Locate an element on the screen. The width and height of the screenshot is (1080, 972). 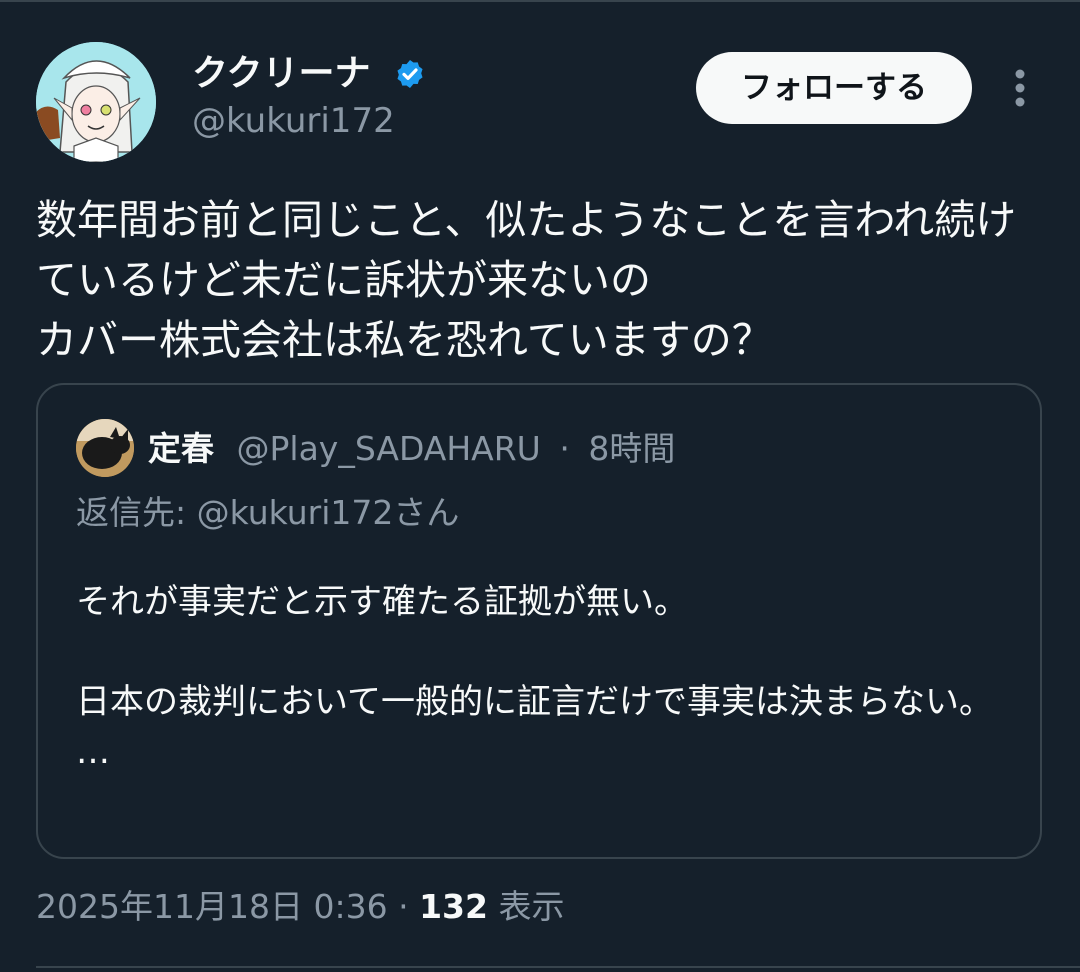
black-cat-avatar-illustration is located at coordinates (105, 448).